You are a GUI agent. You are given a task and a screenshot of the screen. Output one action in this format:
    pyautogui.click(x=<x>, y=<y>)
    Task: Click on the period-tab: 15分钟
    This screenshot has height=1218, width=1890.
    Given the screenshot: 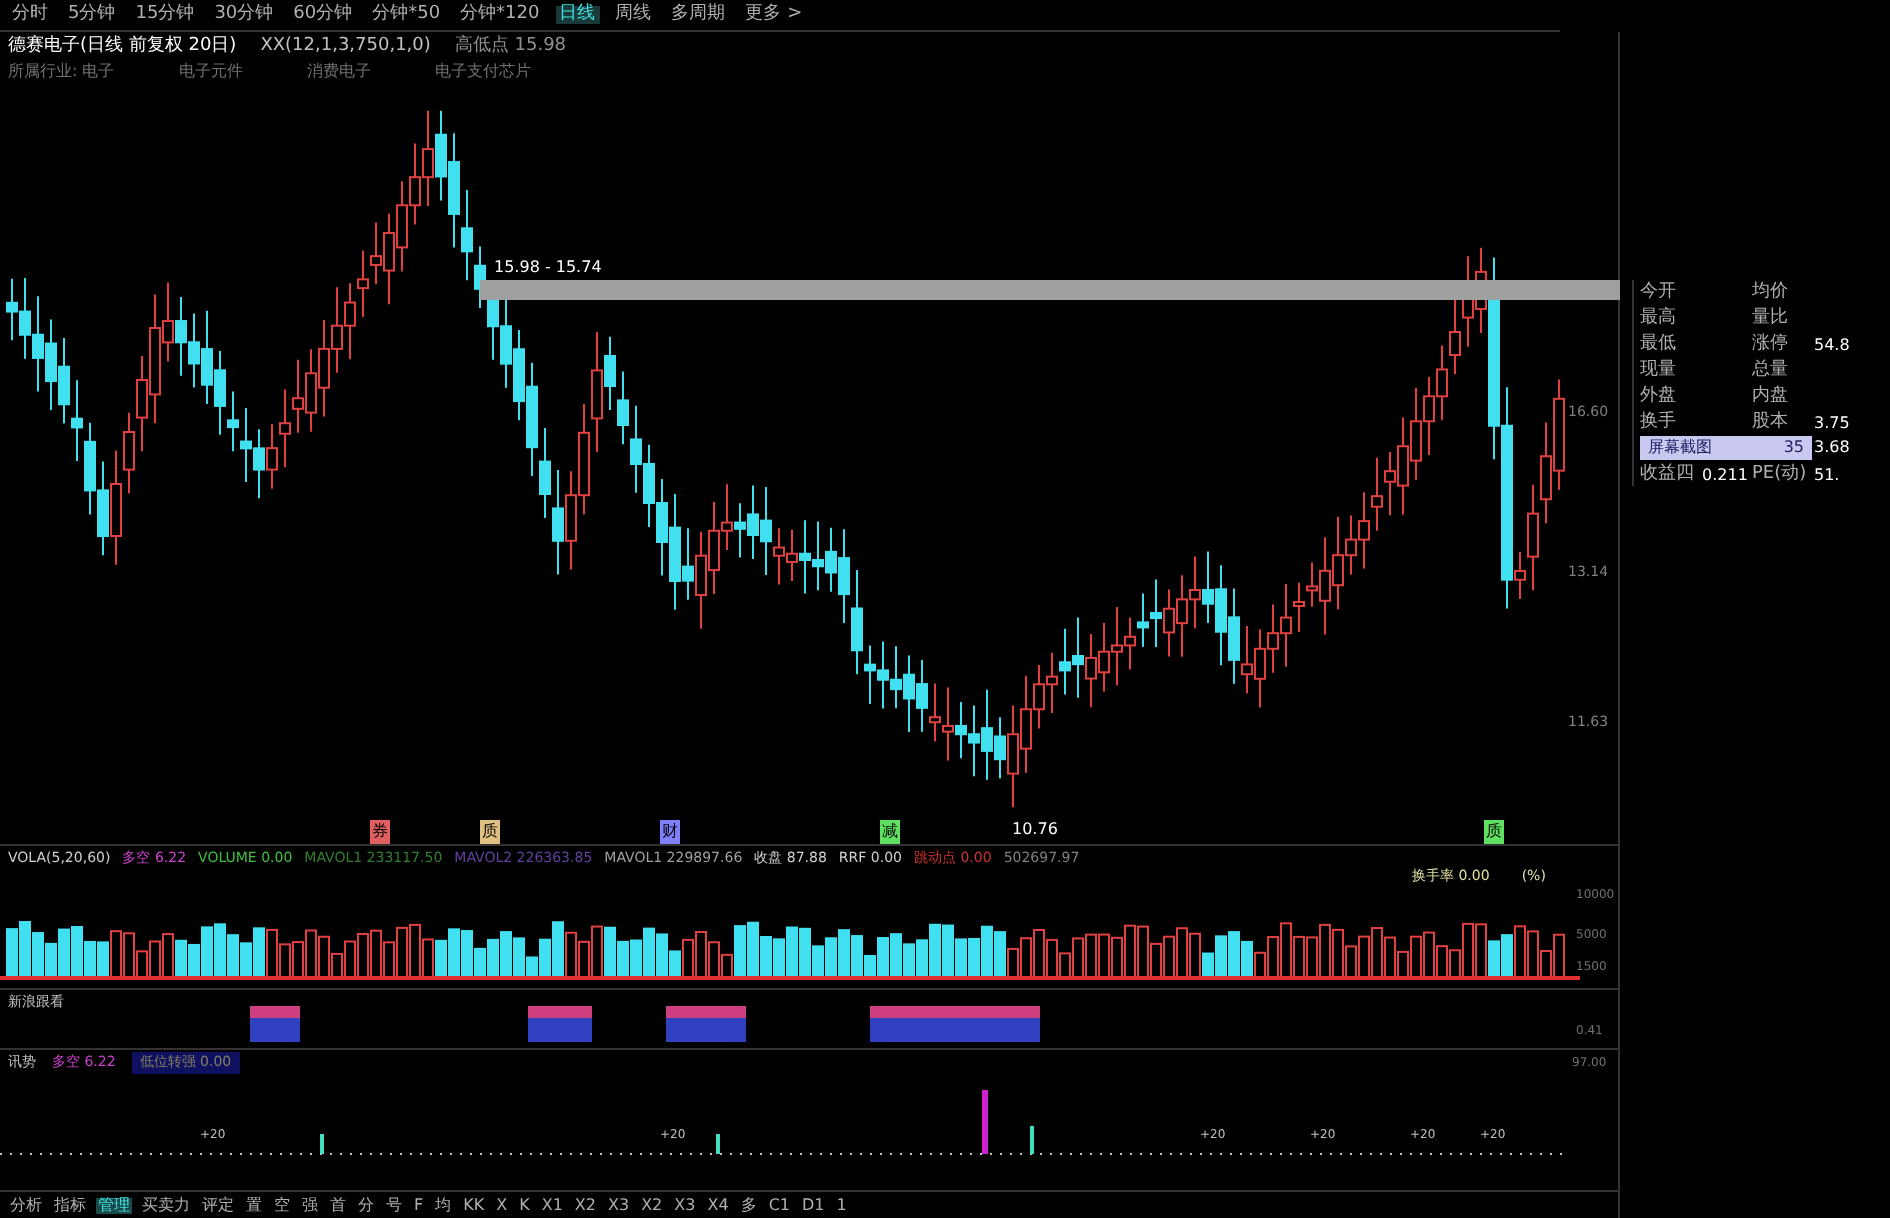 What is the action you would take?
    pyautogui.click(x=165, y=15)
    